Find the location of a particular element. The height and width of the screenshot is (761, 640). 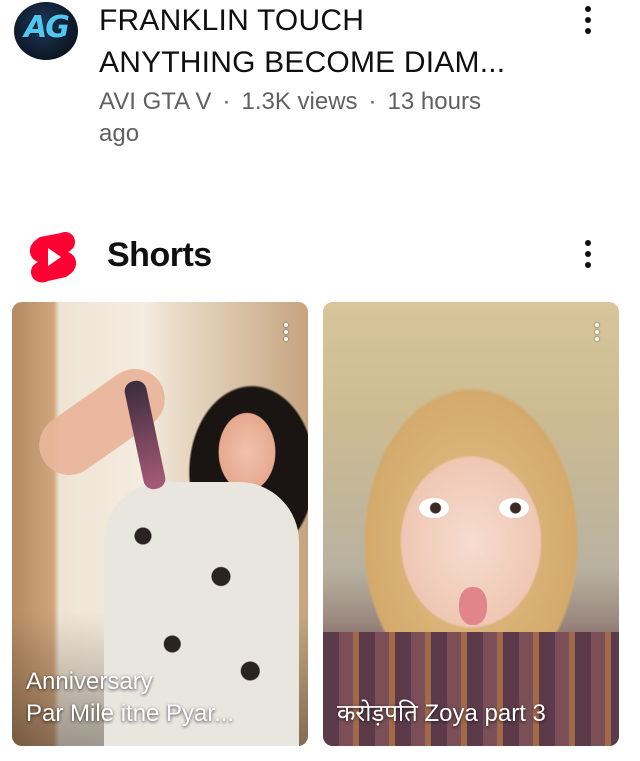

channel-avatar-logo: AG is located at coordinates (47, 27).